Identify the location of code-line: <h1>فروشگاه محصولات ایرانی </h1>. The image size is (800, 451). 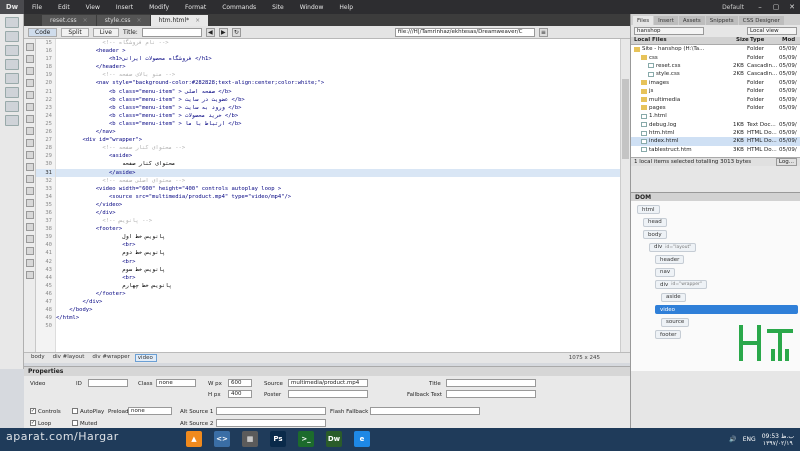
(338, 59).